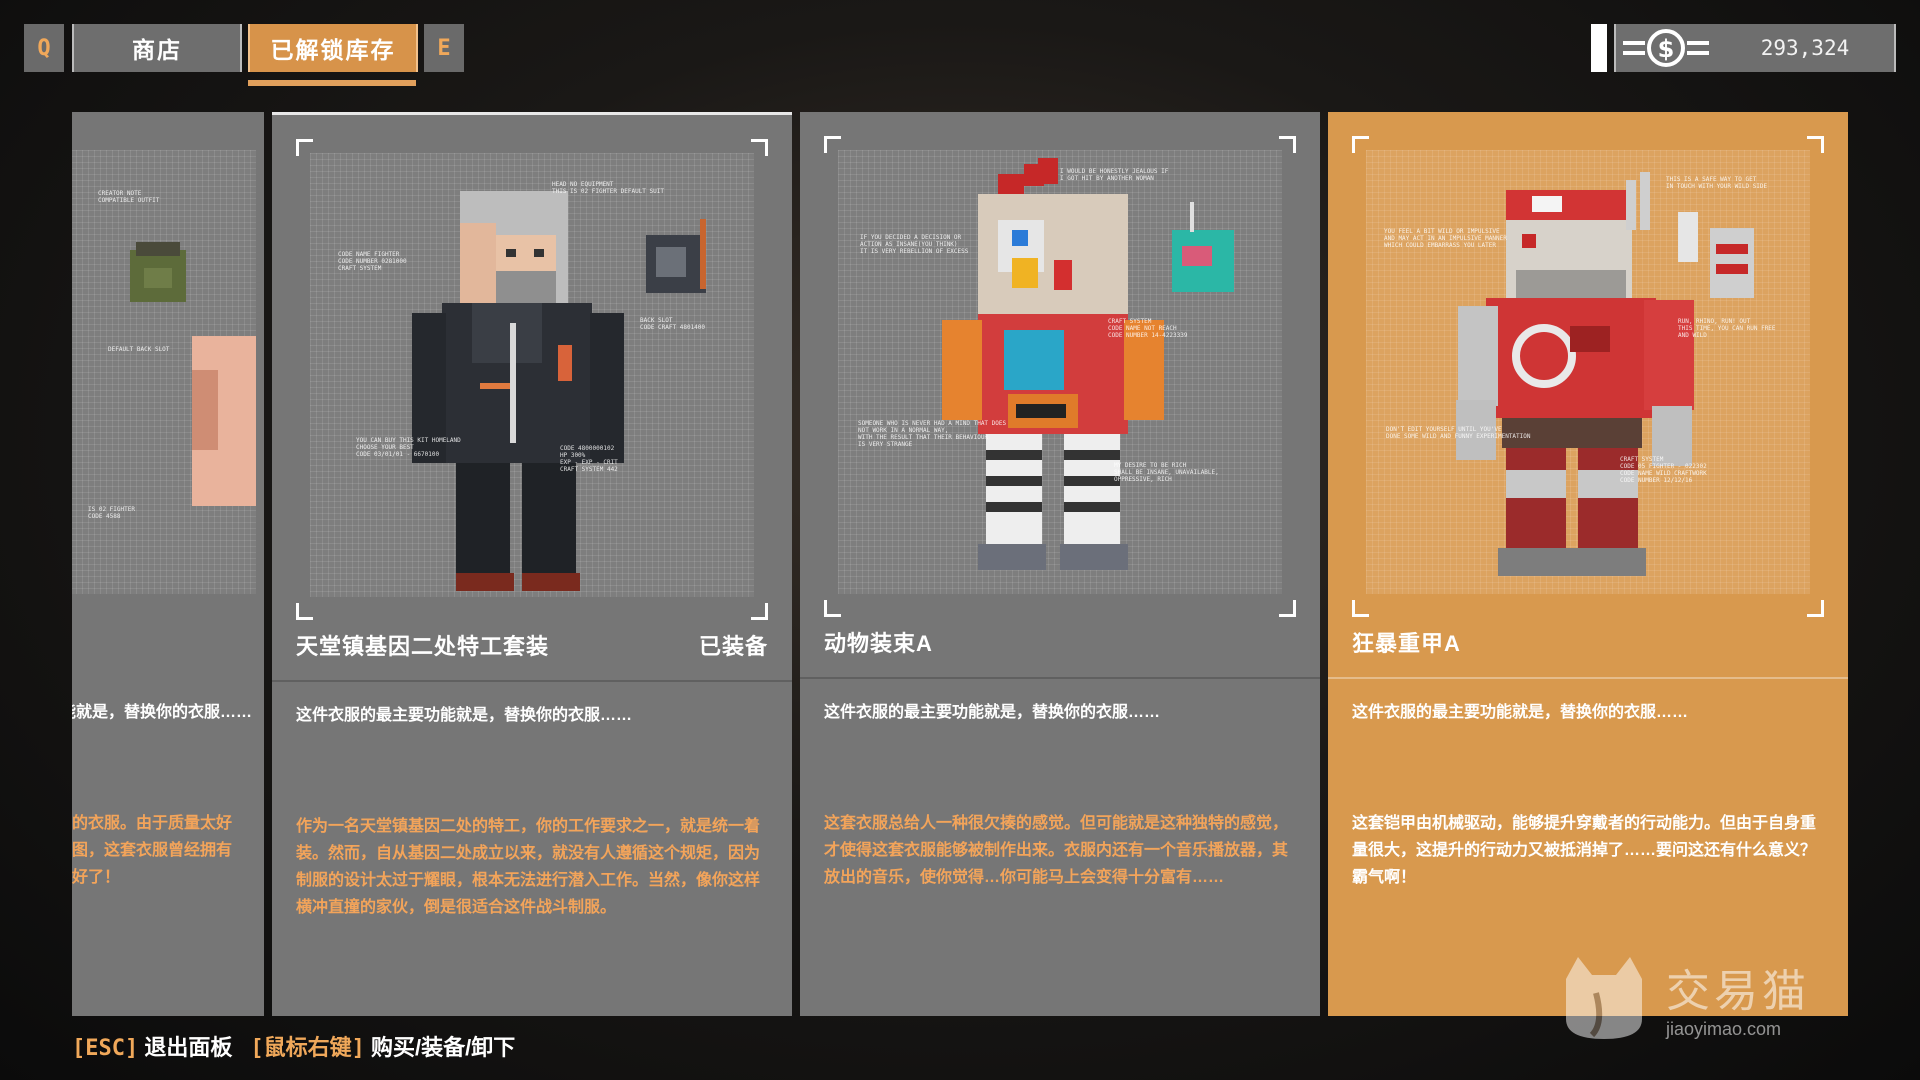 This screenshot has width=1920, height=1080. What do you see at coordinates (1406, 643) in the screenshot?
I see `outfit-name: 狂暴重甲A` at bounding box center [1406, 643].